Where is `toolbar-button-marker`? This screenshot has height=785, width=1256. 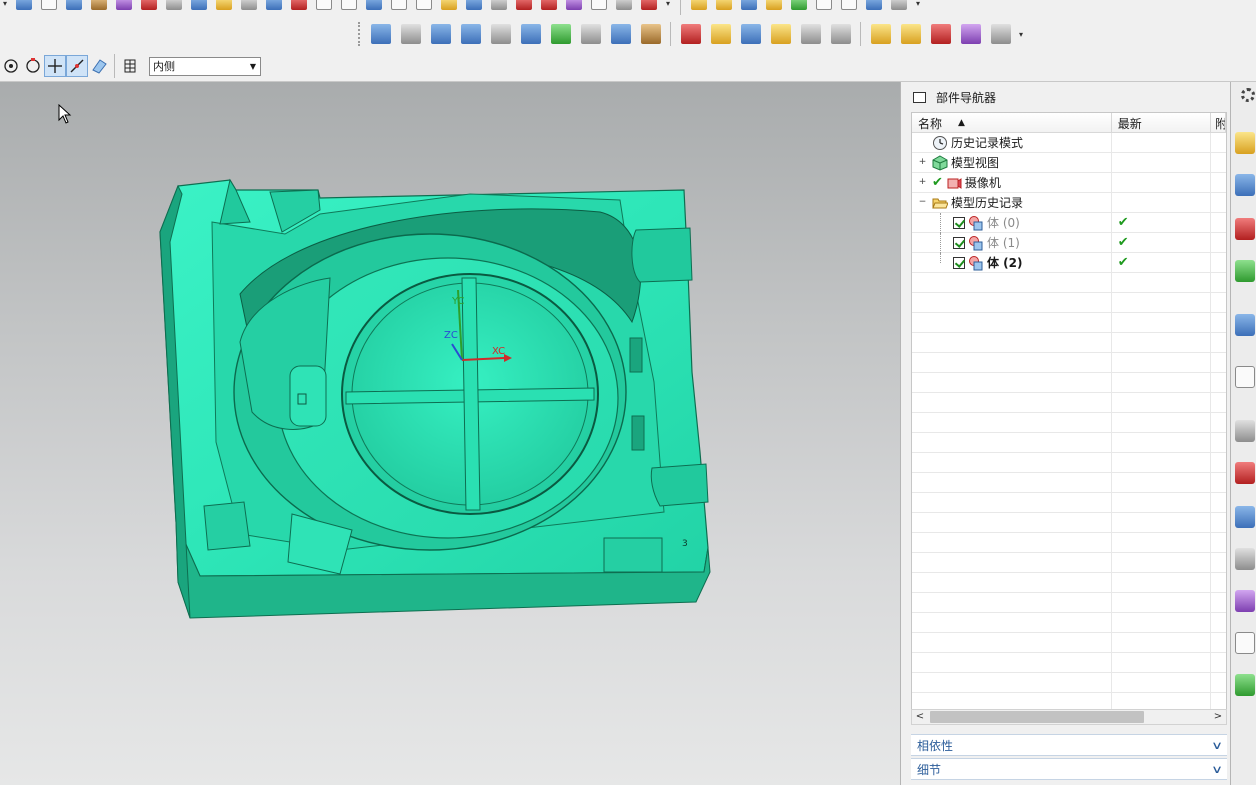 toolbar-button-marker is located at coordinates (524, 6).